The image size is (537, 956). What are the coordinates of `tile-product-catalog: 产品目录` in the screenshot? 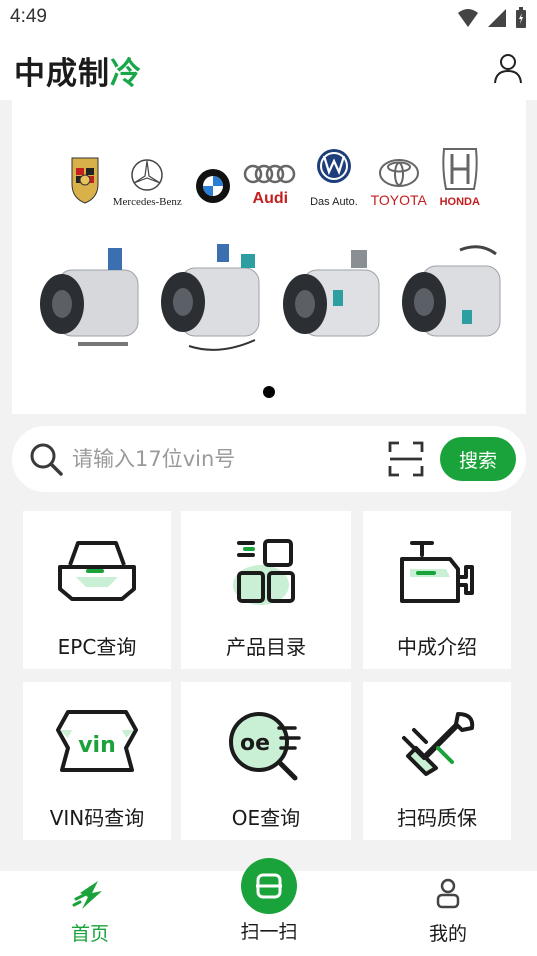 It's located at (266, 590).